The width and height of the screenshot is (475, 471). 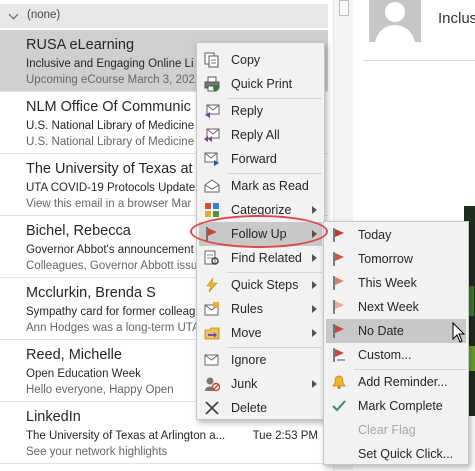 I want to click on flag-tomorrow-icon, so click(x=339, y=259).